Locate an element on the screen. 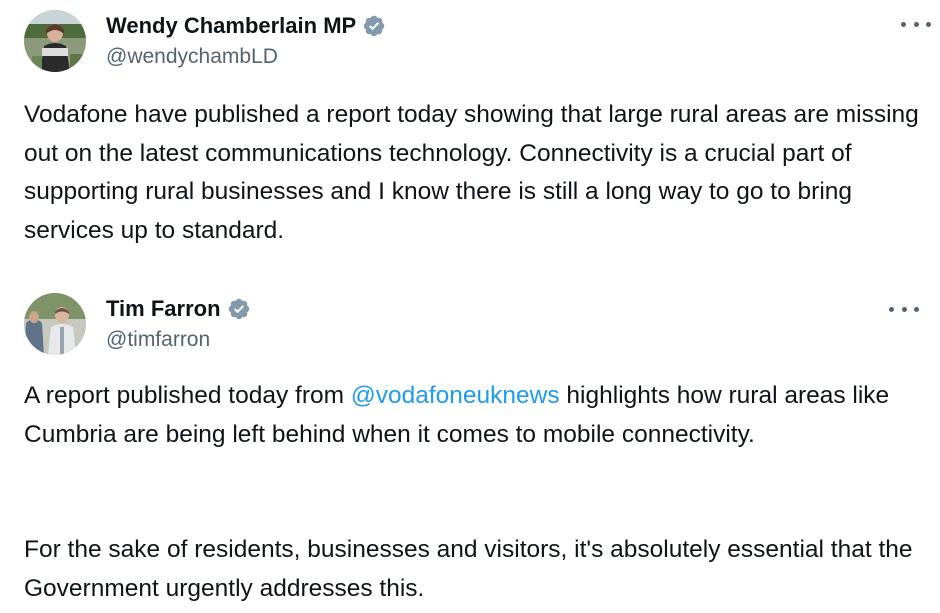 This screenshot has height=613, width=940. author-handle: @timfarron is located at coordinates (158, 340).